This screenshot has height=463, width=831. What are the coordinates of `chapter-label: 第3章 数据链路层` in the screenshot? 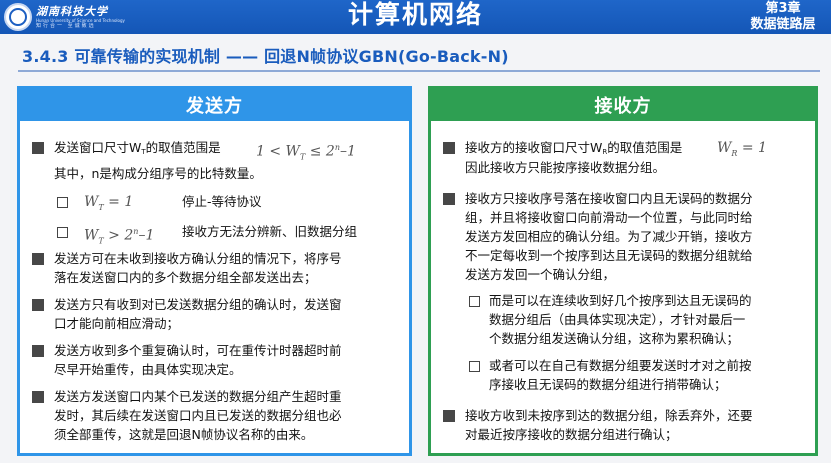 It's located at (783, 17).